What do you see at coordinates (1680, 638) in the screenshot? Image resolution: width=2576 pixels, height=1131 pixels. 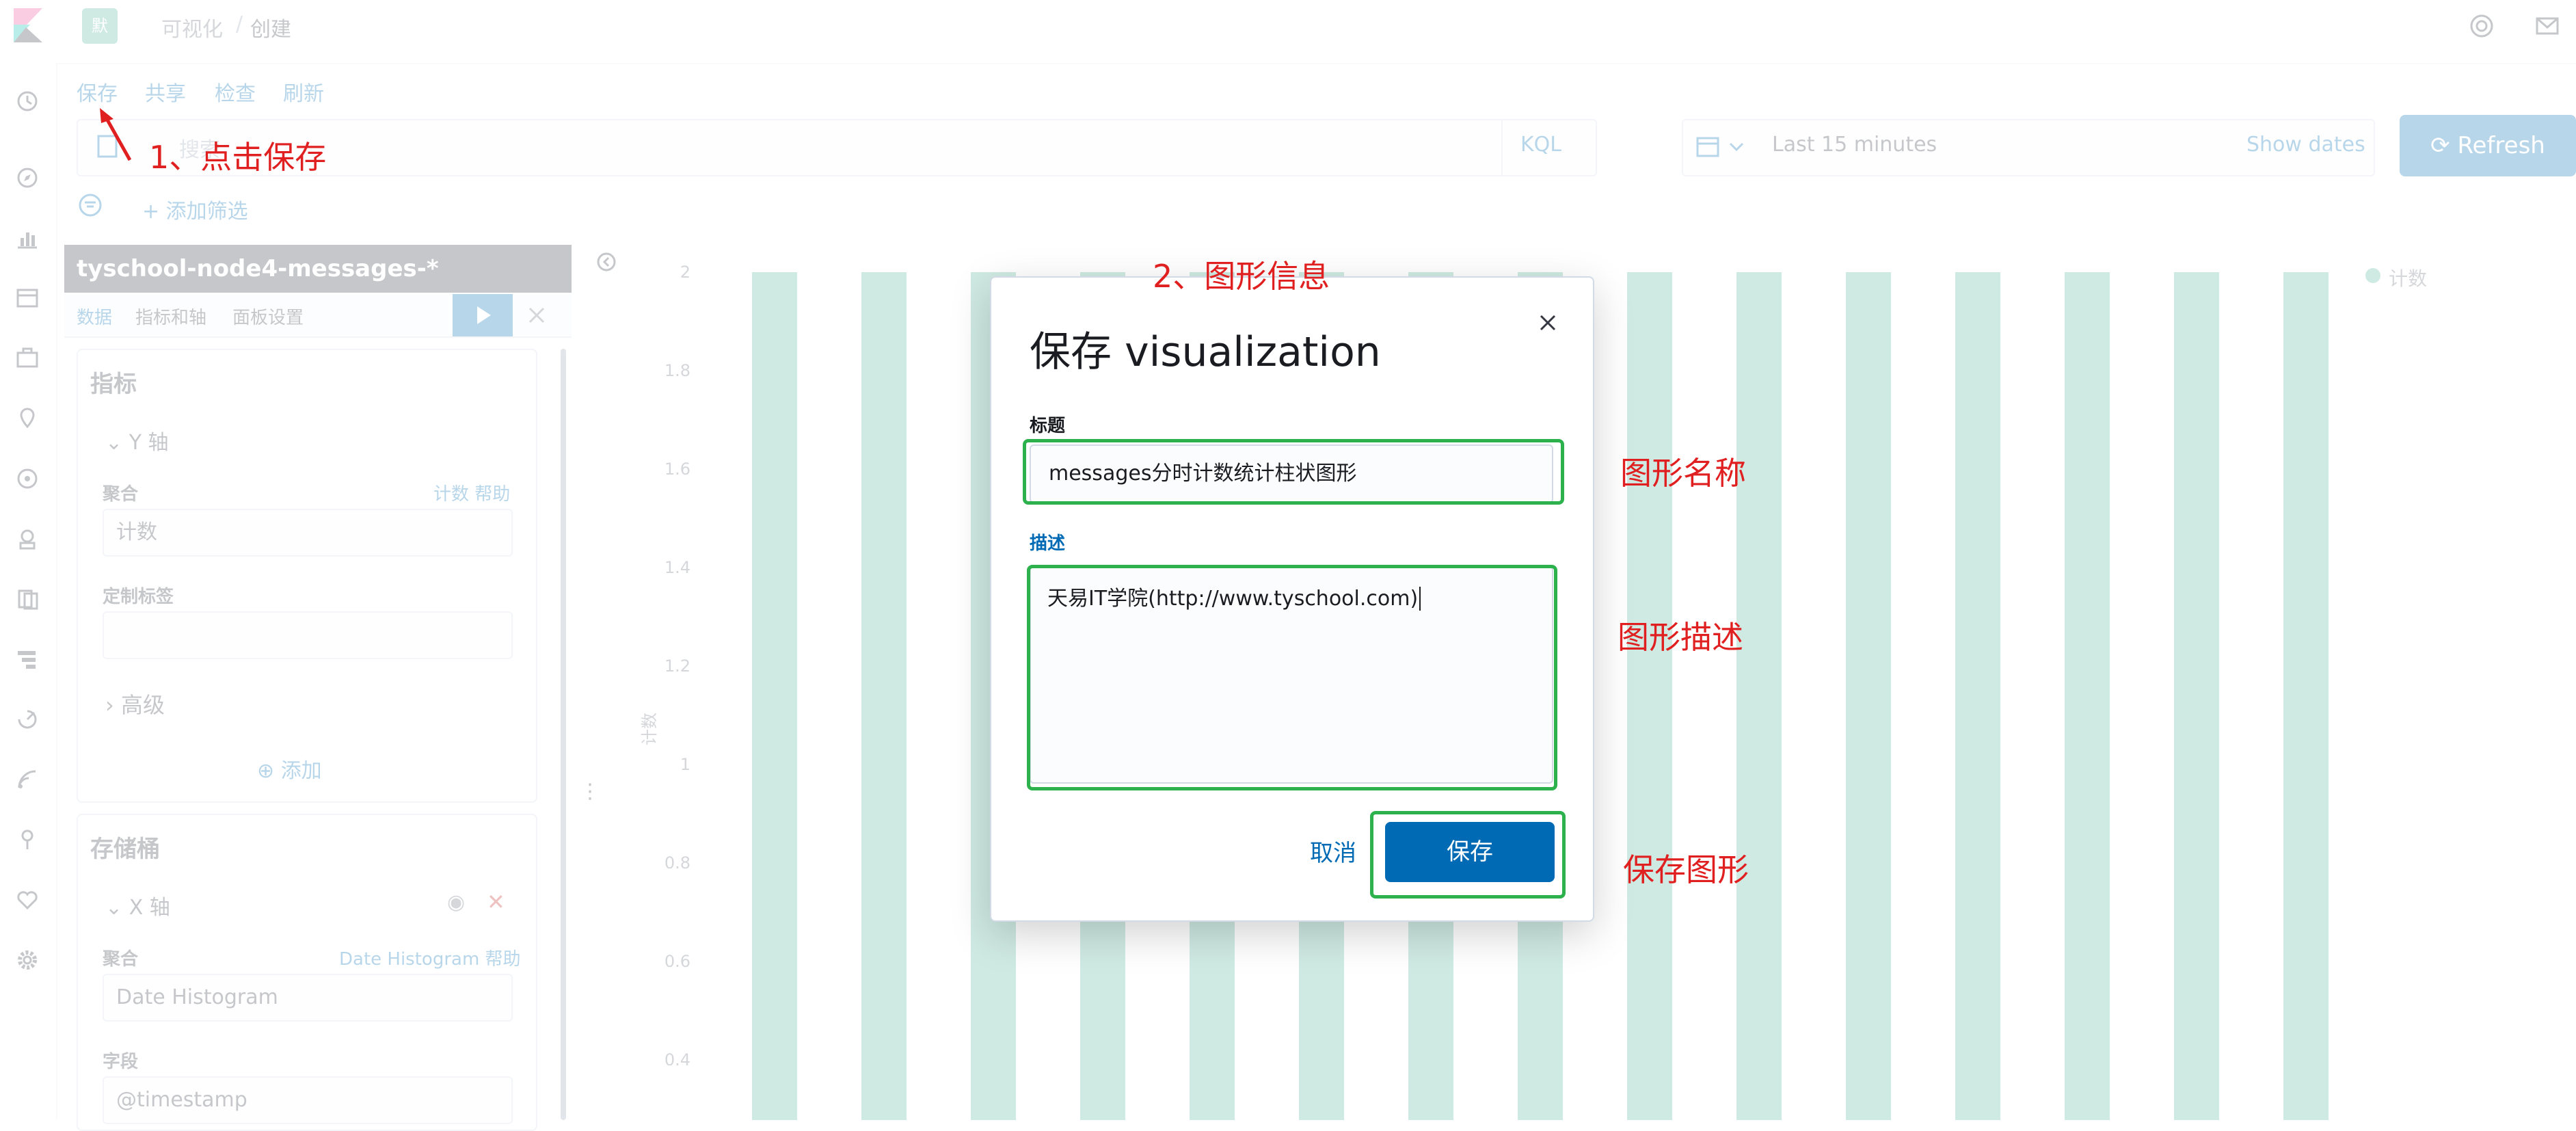 I see `annotation-description: 图形描述` at bounding box center [1680, 638].